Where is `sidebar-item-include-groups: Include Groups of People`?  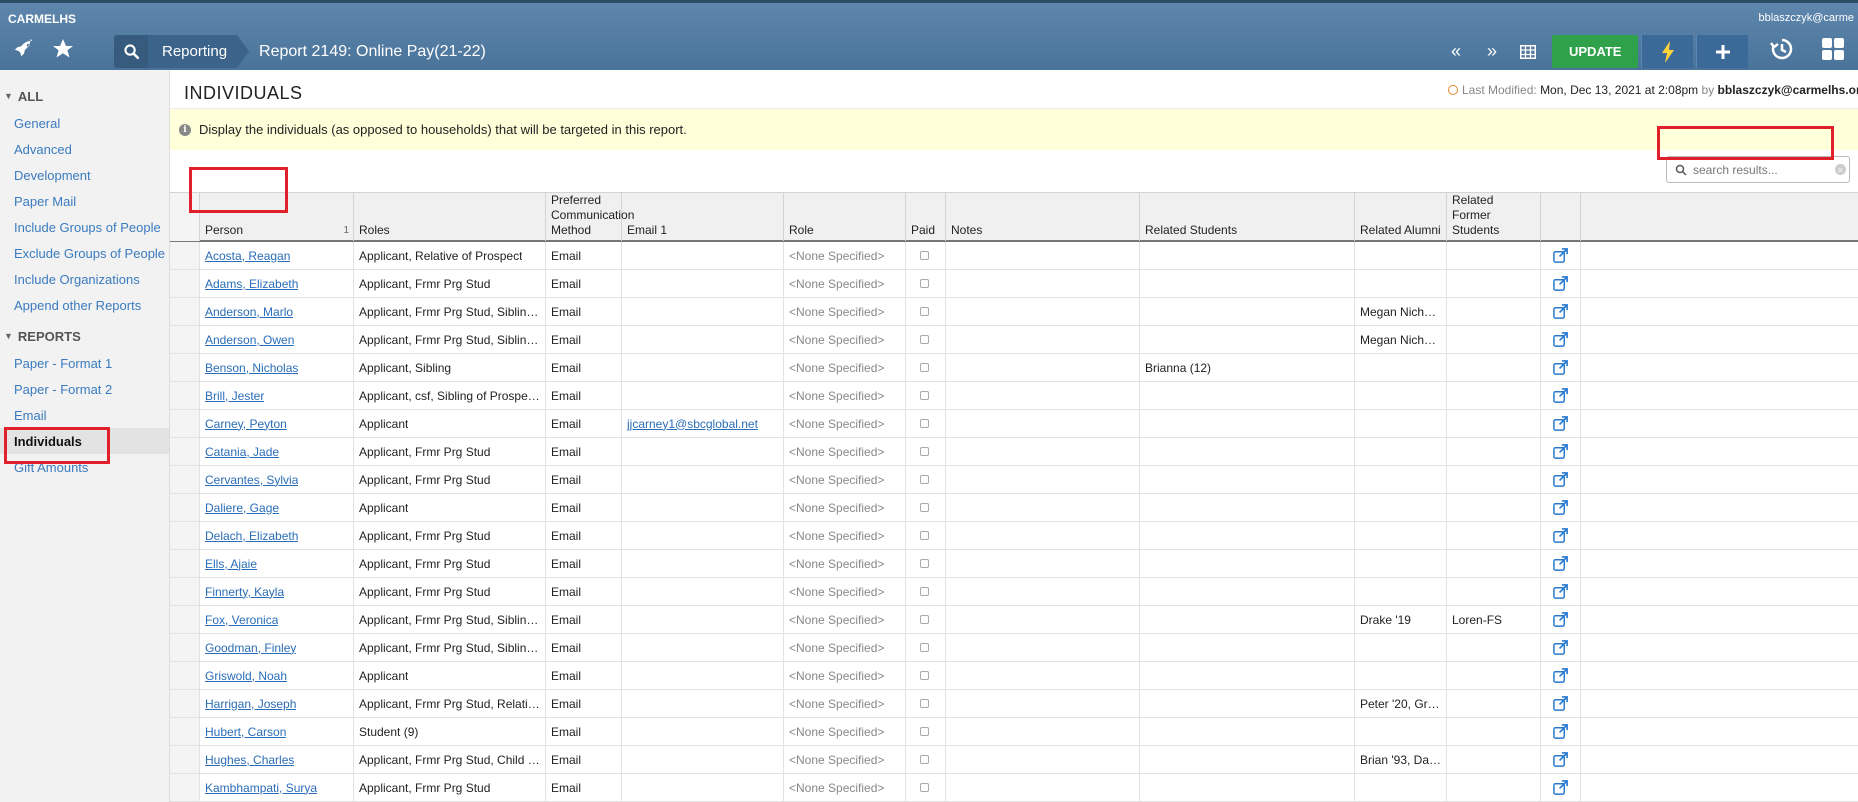
sidebar-item-include-groups: Include Groups of People is located at coordinates (84, 227).